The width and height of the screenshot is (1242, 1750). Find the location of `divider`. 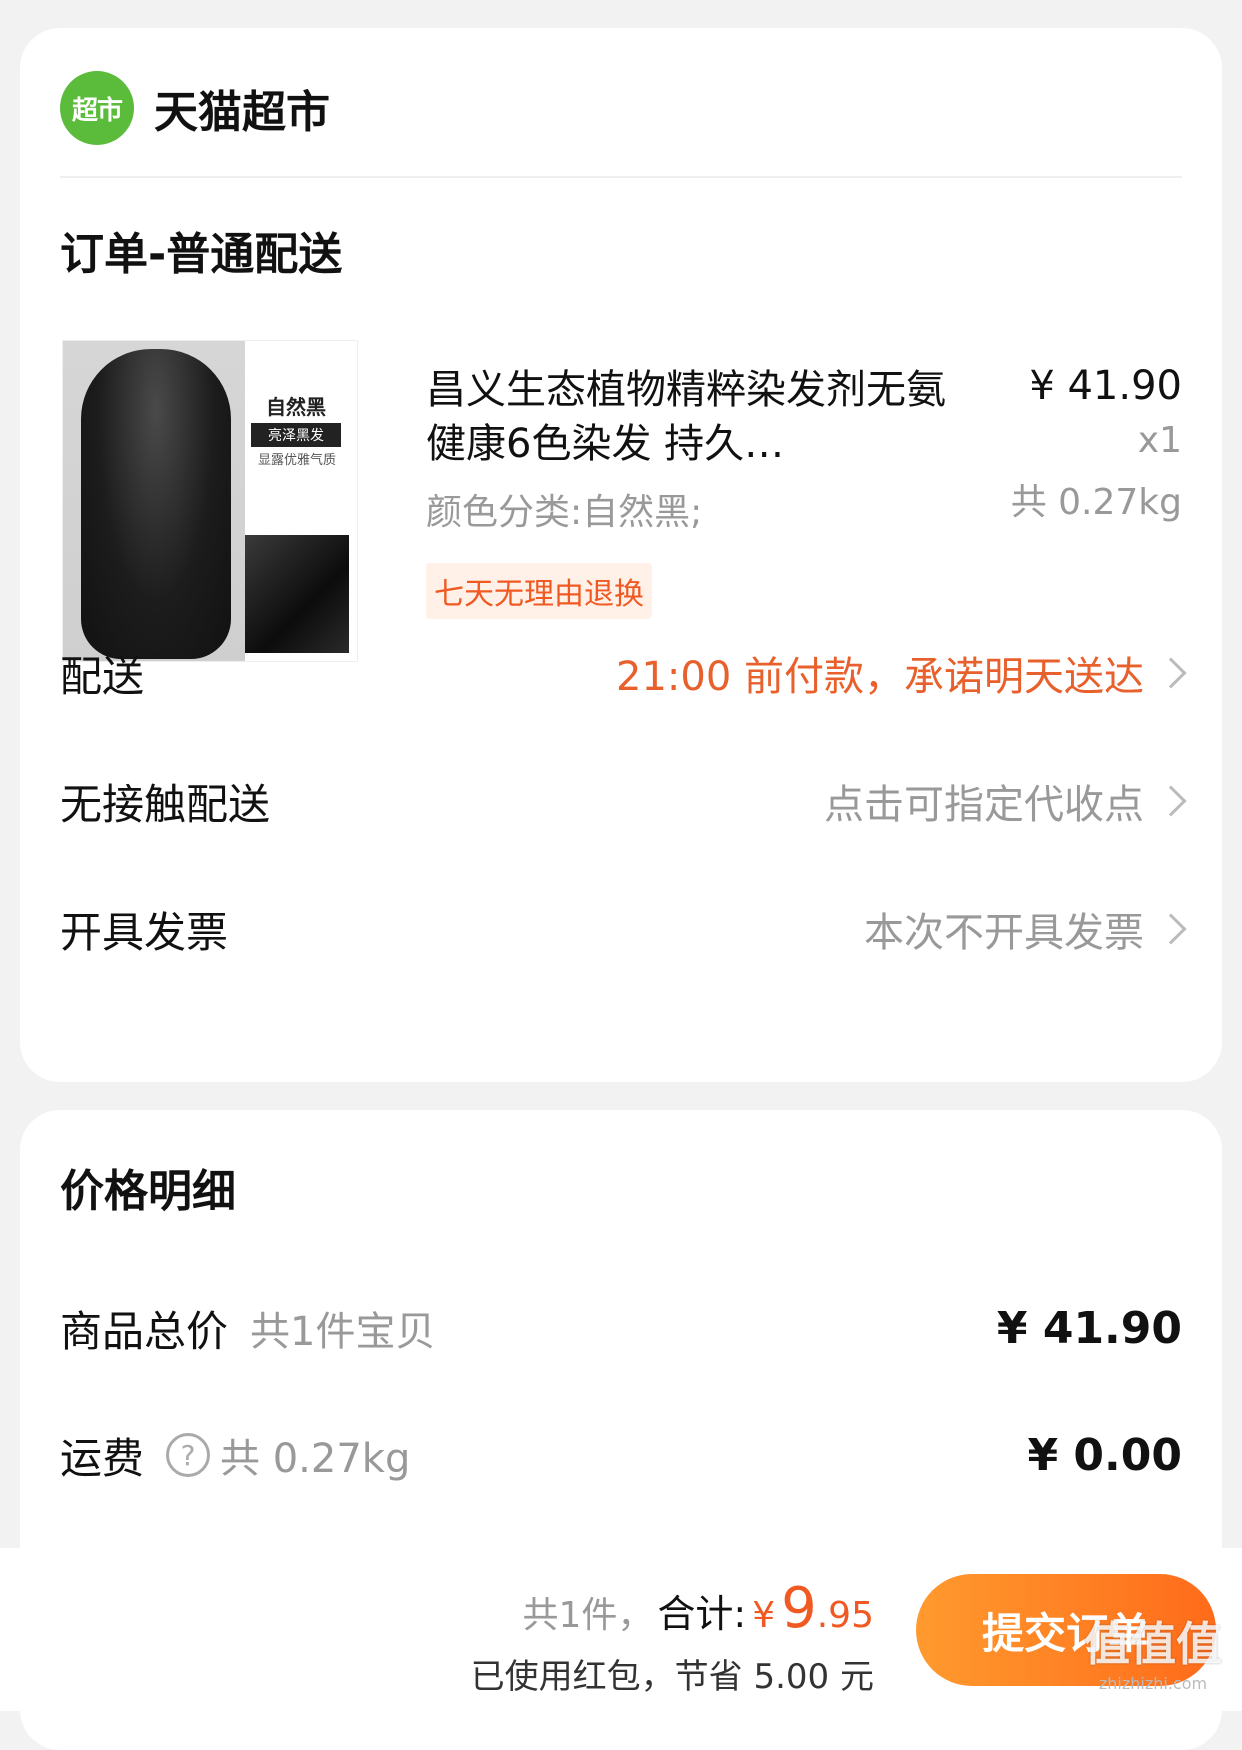

divider is located at coordinates (621, 177).